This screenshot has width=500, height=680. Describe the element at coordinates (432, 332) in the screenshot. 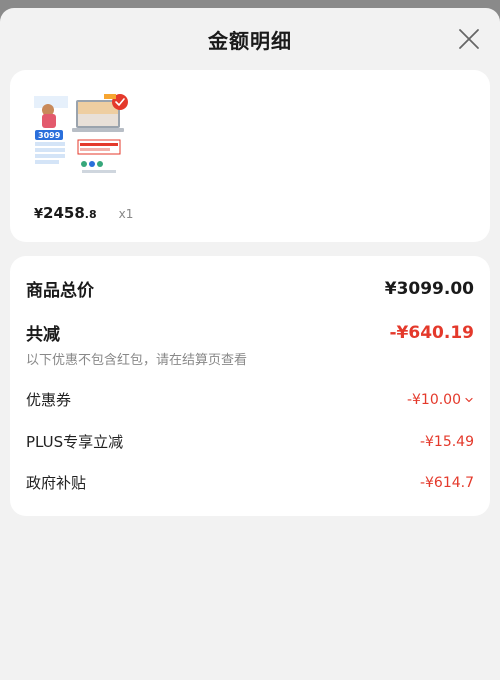

I see `total-reduction-value: -¥640.19` at that location.